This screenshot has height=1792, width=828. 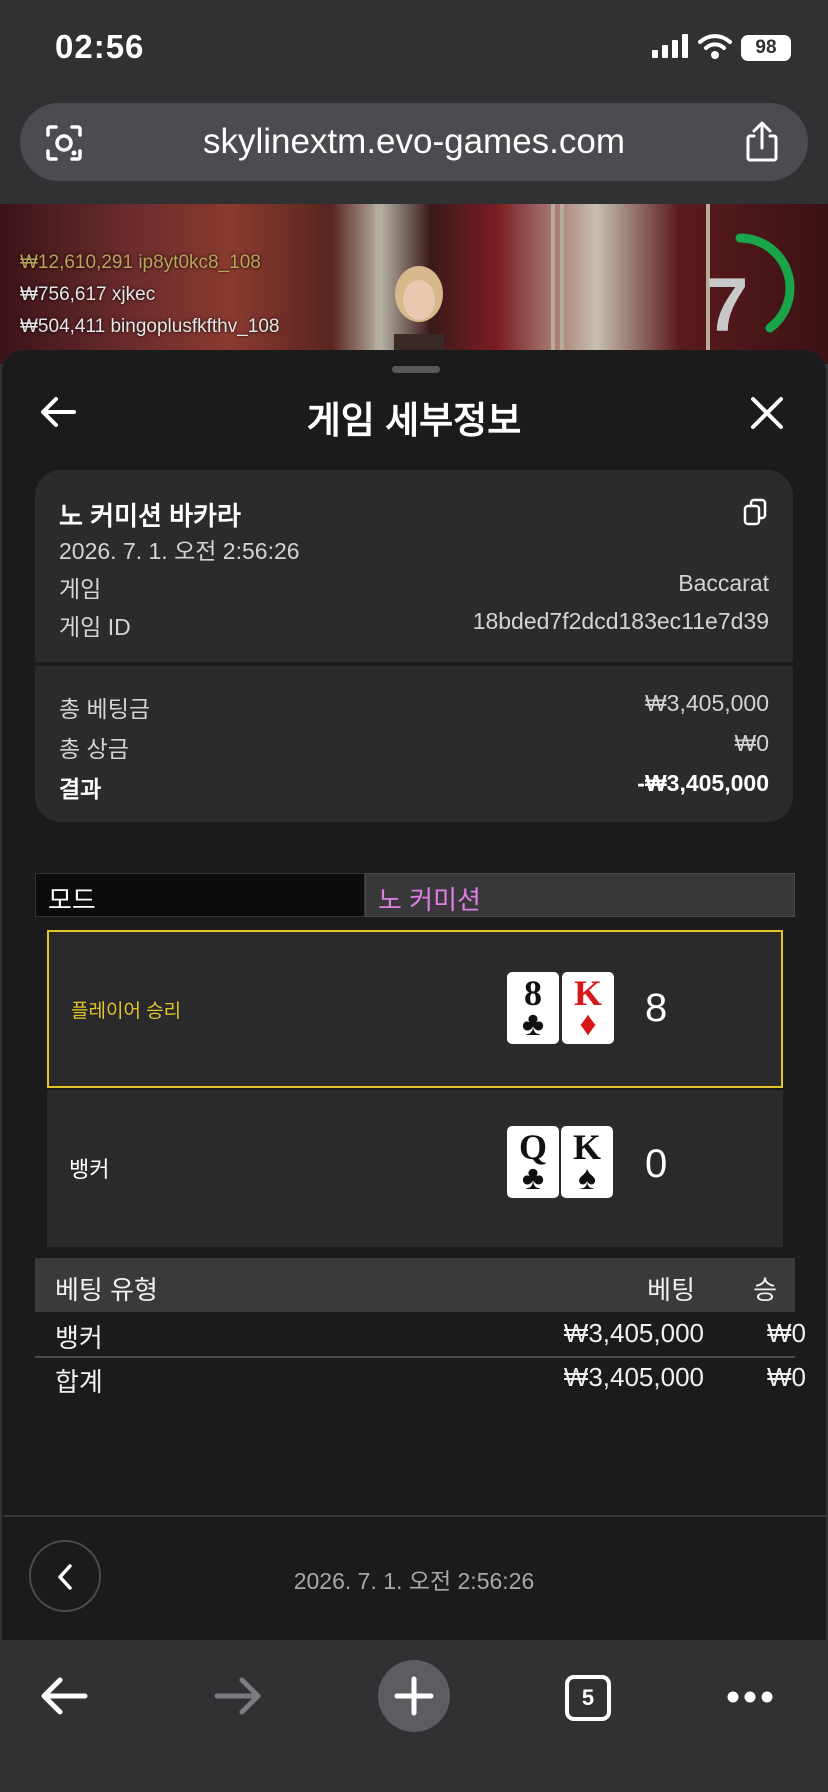 I want to click on new-tab-icon, so click(x=414, y=1696).